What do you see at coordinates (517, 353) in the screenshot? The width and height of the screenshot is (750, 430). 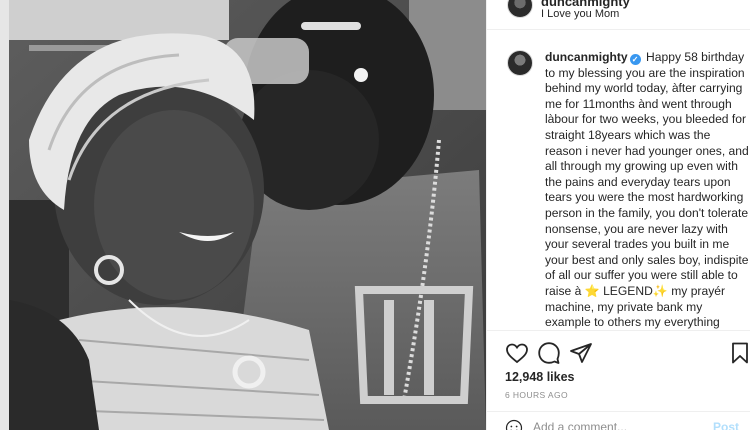 I see `heart-icon` at bounding box center [517, 353].